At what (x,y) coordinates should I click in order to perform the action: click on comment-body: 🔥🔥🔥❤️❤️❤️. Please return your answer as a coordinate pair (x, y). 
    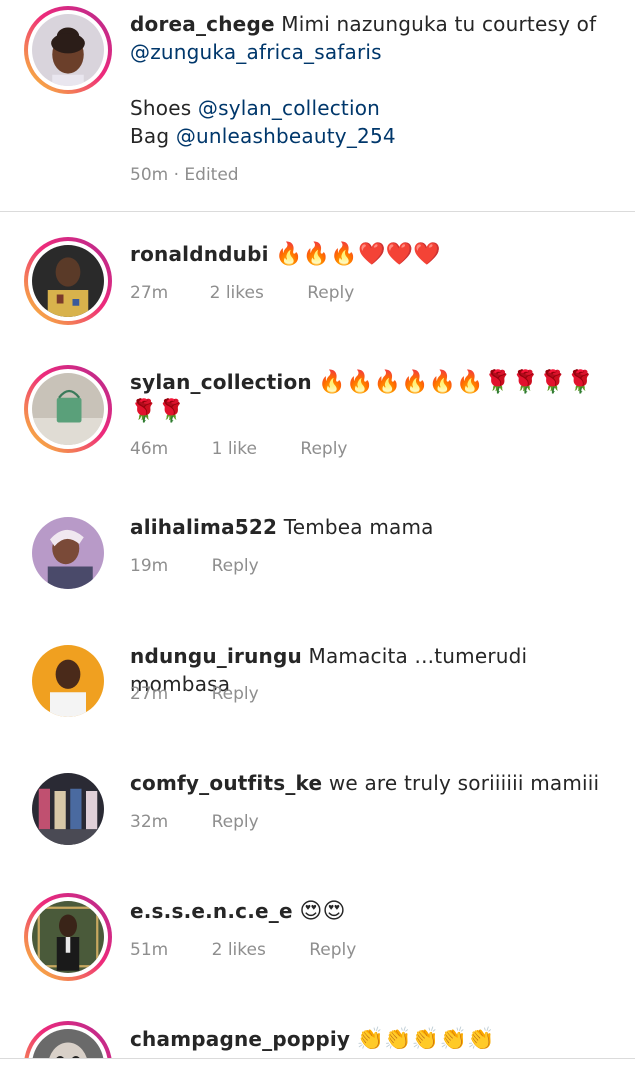
    Looking at the image, I should click on (358, 254).